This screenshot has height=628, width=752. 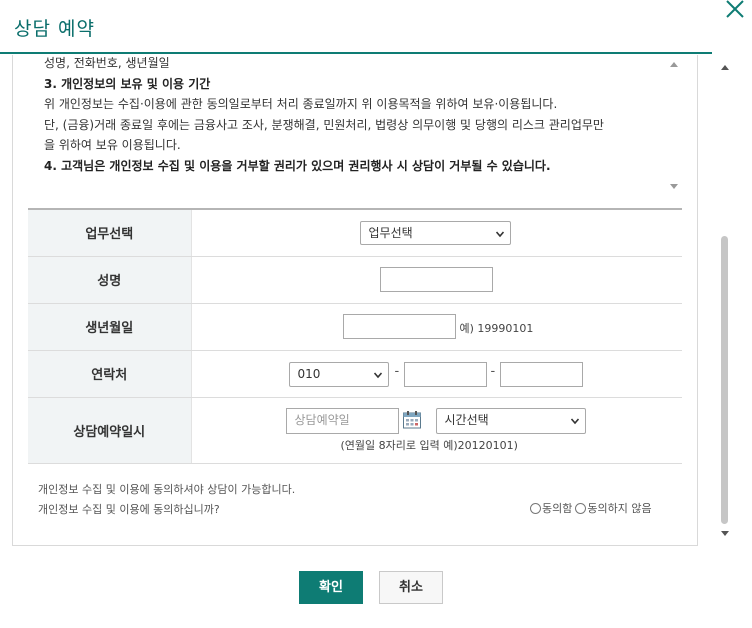 I want to click on calendar-icon, so click(x=412, y=420).